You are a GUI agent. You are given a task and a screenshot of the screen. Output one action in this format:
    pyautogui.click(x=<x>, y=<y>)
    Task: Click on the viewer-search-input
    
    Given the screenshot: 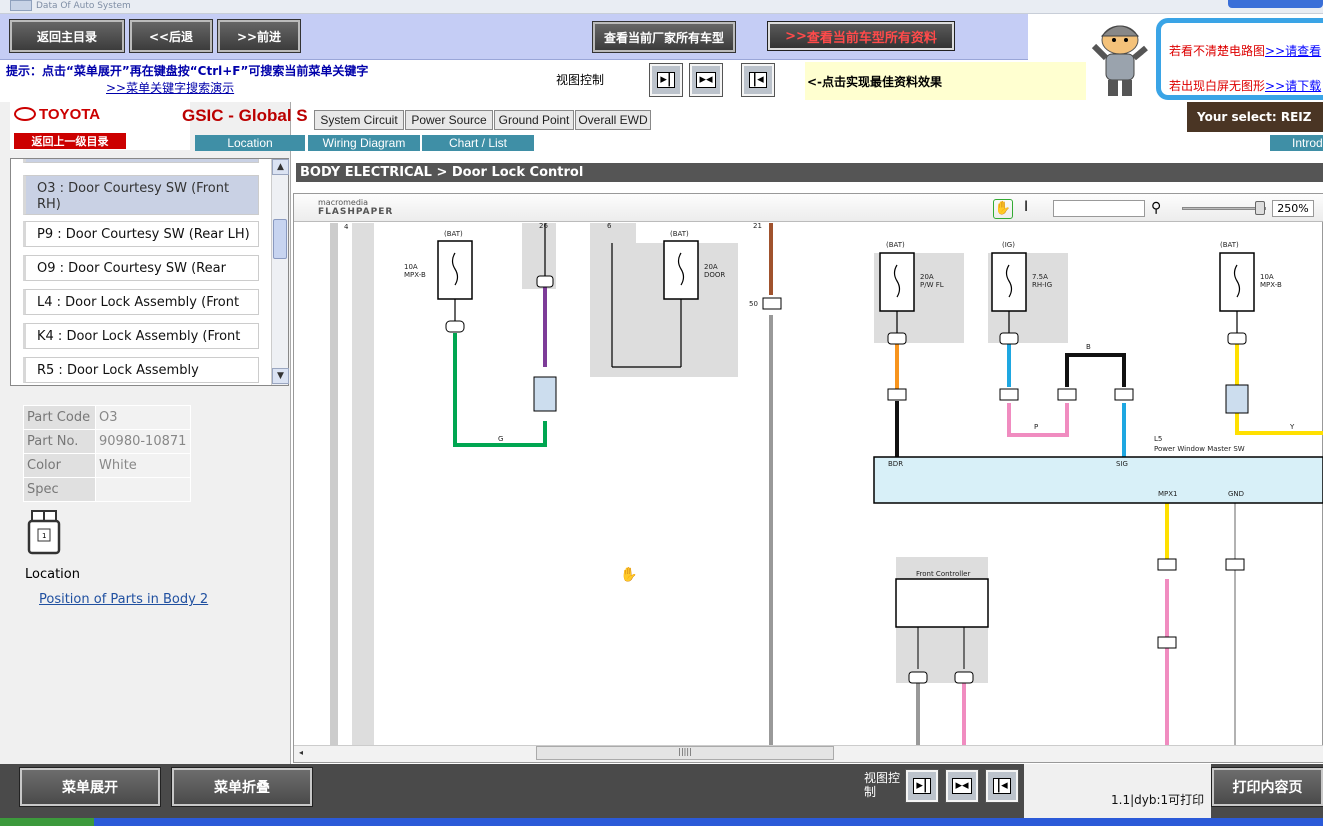 What is the action you would take?
    pyautogui.click(x=1099, y=208)
    